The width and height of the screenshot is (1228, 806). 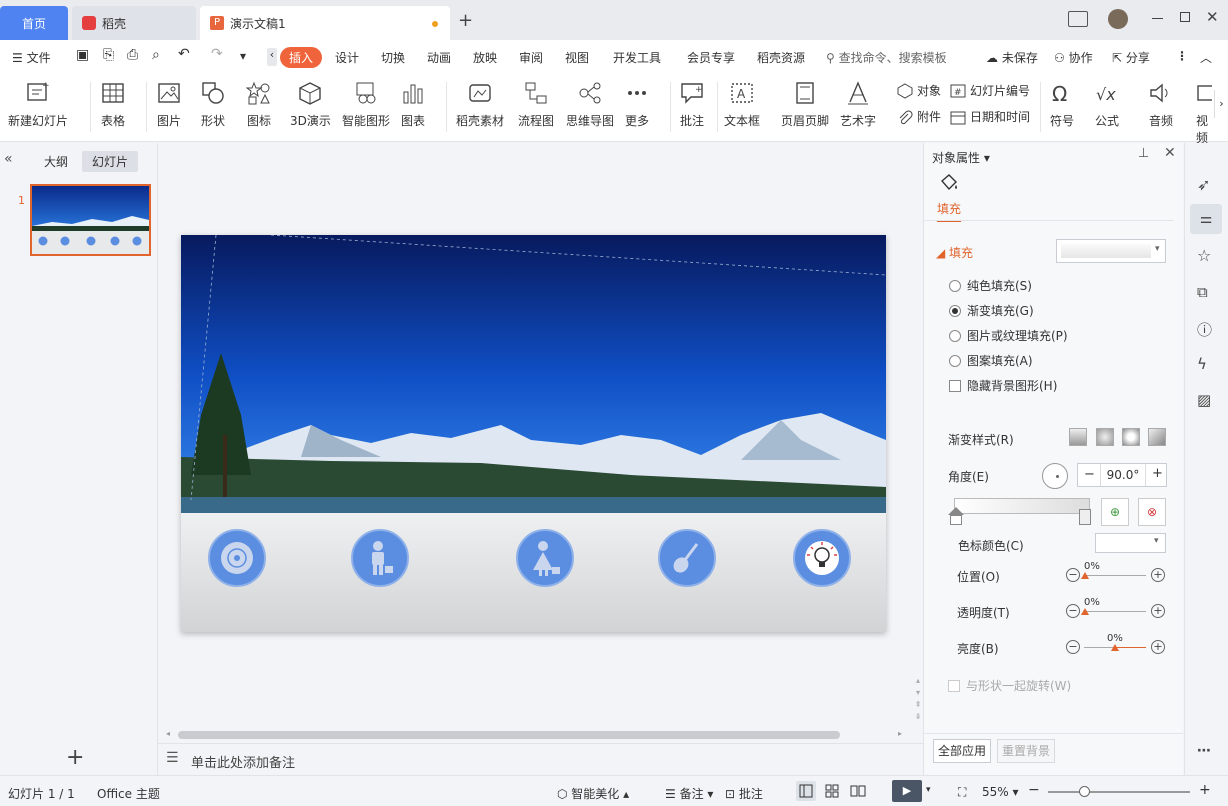 I want to click on menu-transition: 切换, so click(x=393, y=57).